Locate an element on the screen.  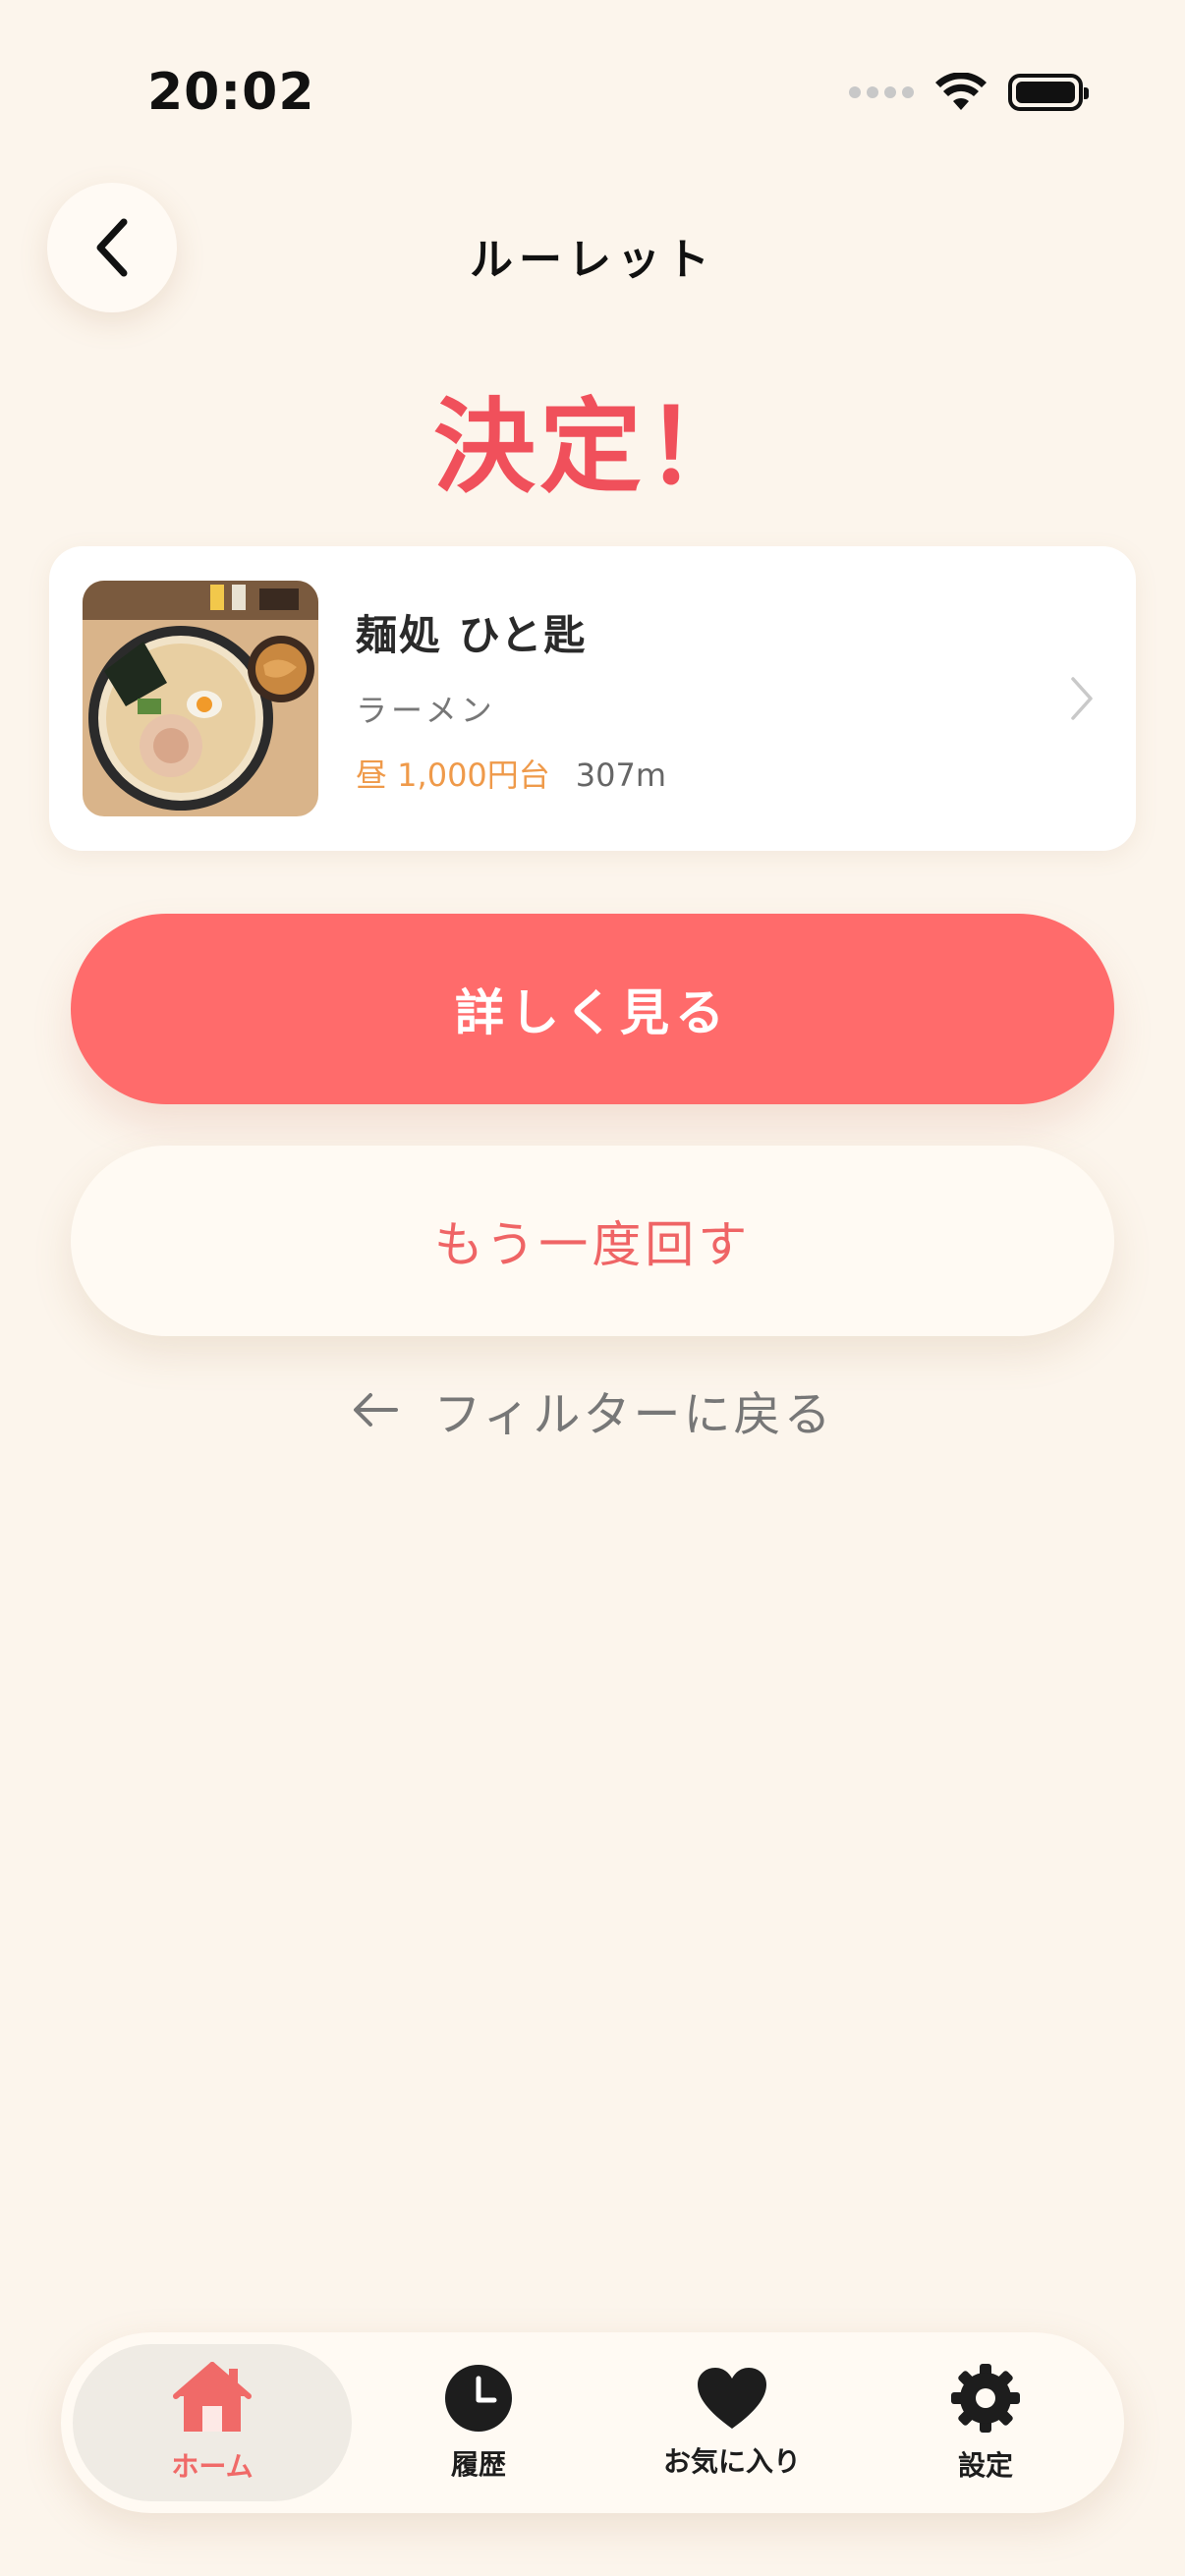
ramen-photo is located at coordinates (200, 698).